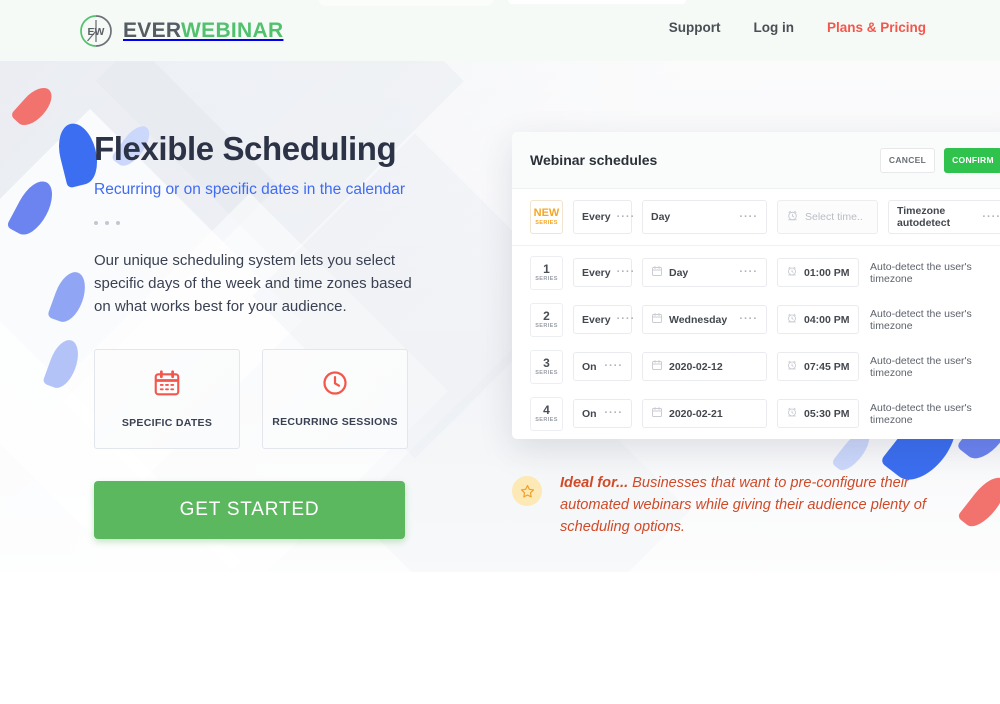 The height and width of the screenshot is (704, 1000). I want to click on series-number: 1, so click(546, 269).